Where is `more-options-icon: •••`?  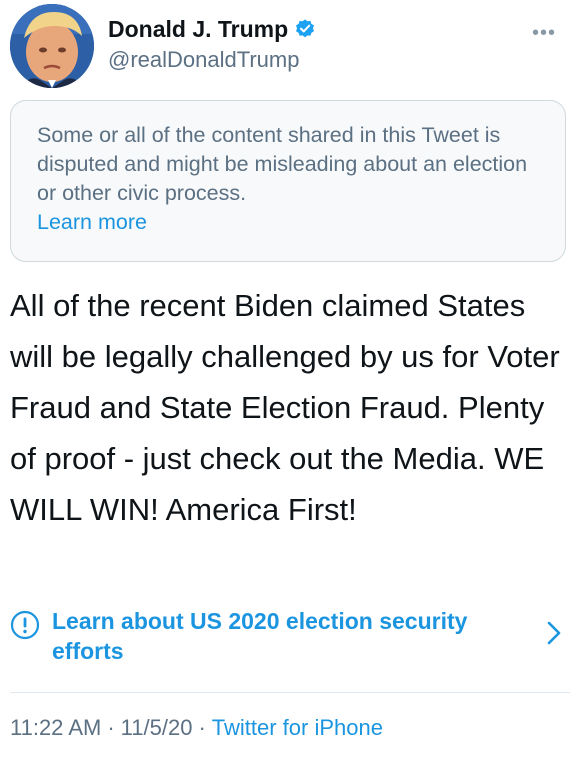 more-options-icon: ••• is located at coordinates (544, 33).